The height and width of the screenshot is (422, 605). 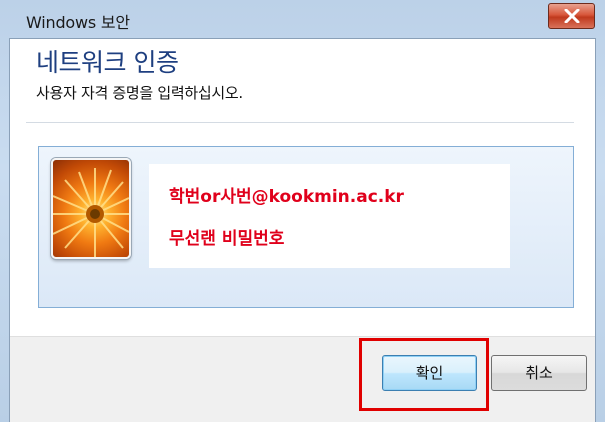 I want to click on close-button, so click(x=571, y=16).